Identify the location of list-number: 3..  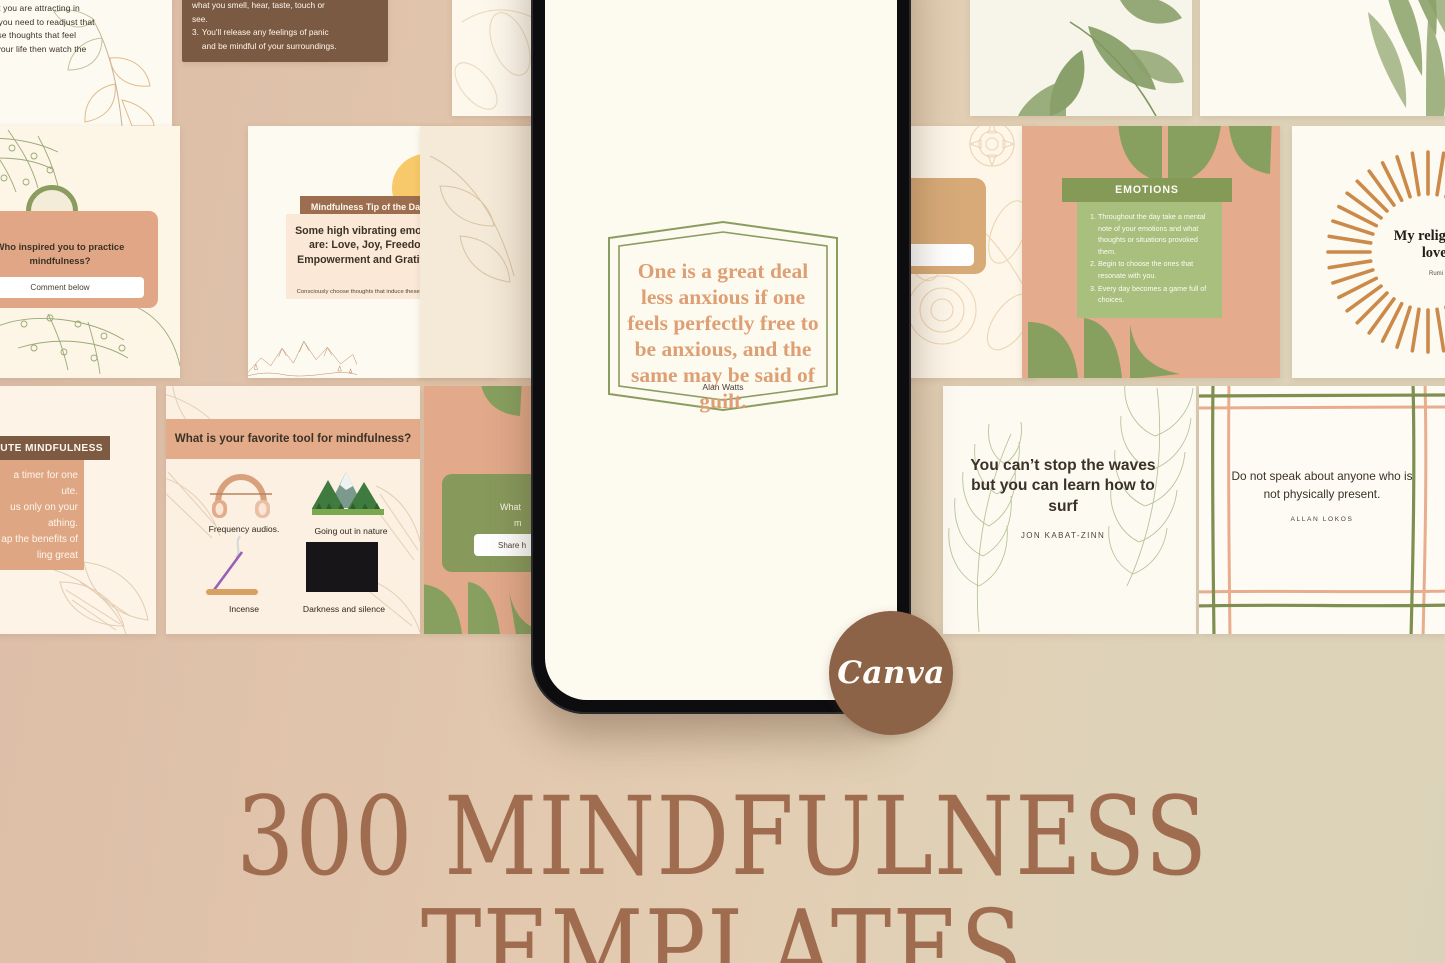
(195, 32).